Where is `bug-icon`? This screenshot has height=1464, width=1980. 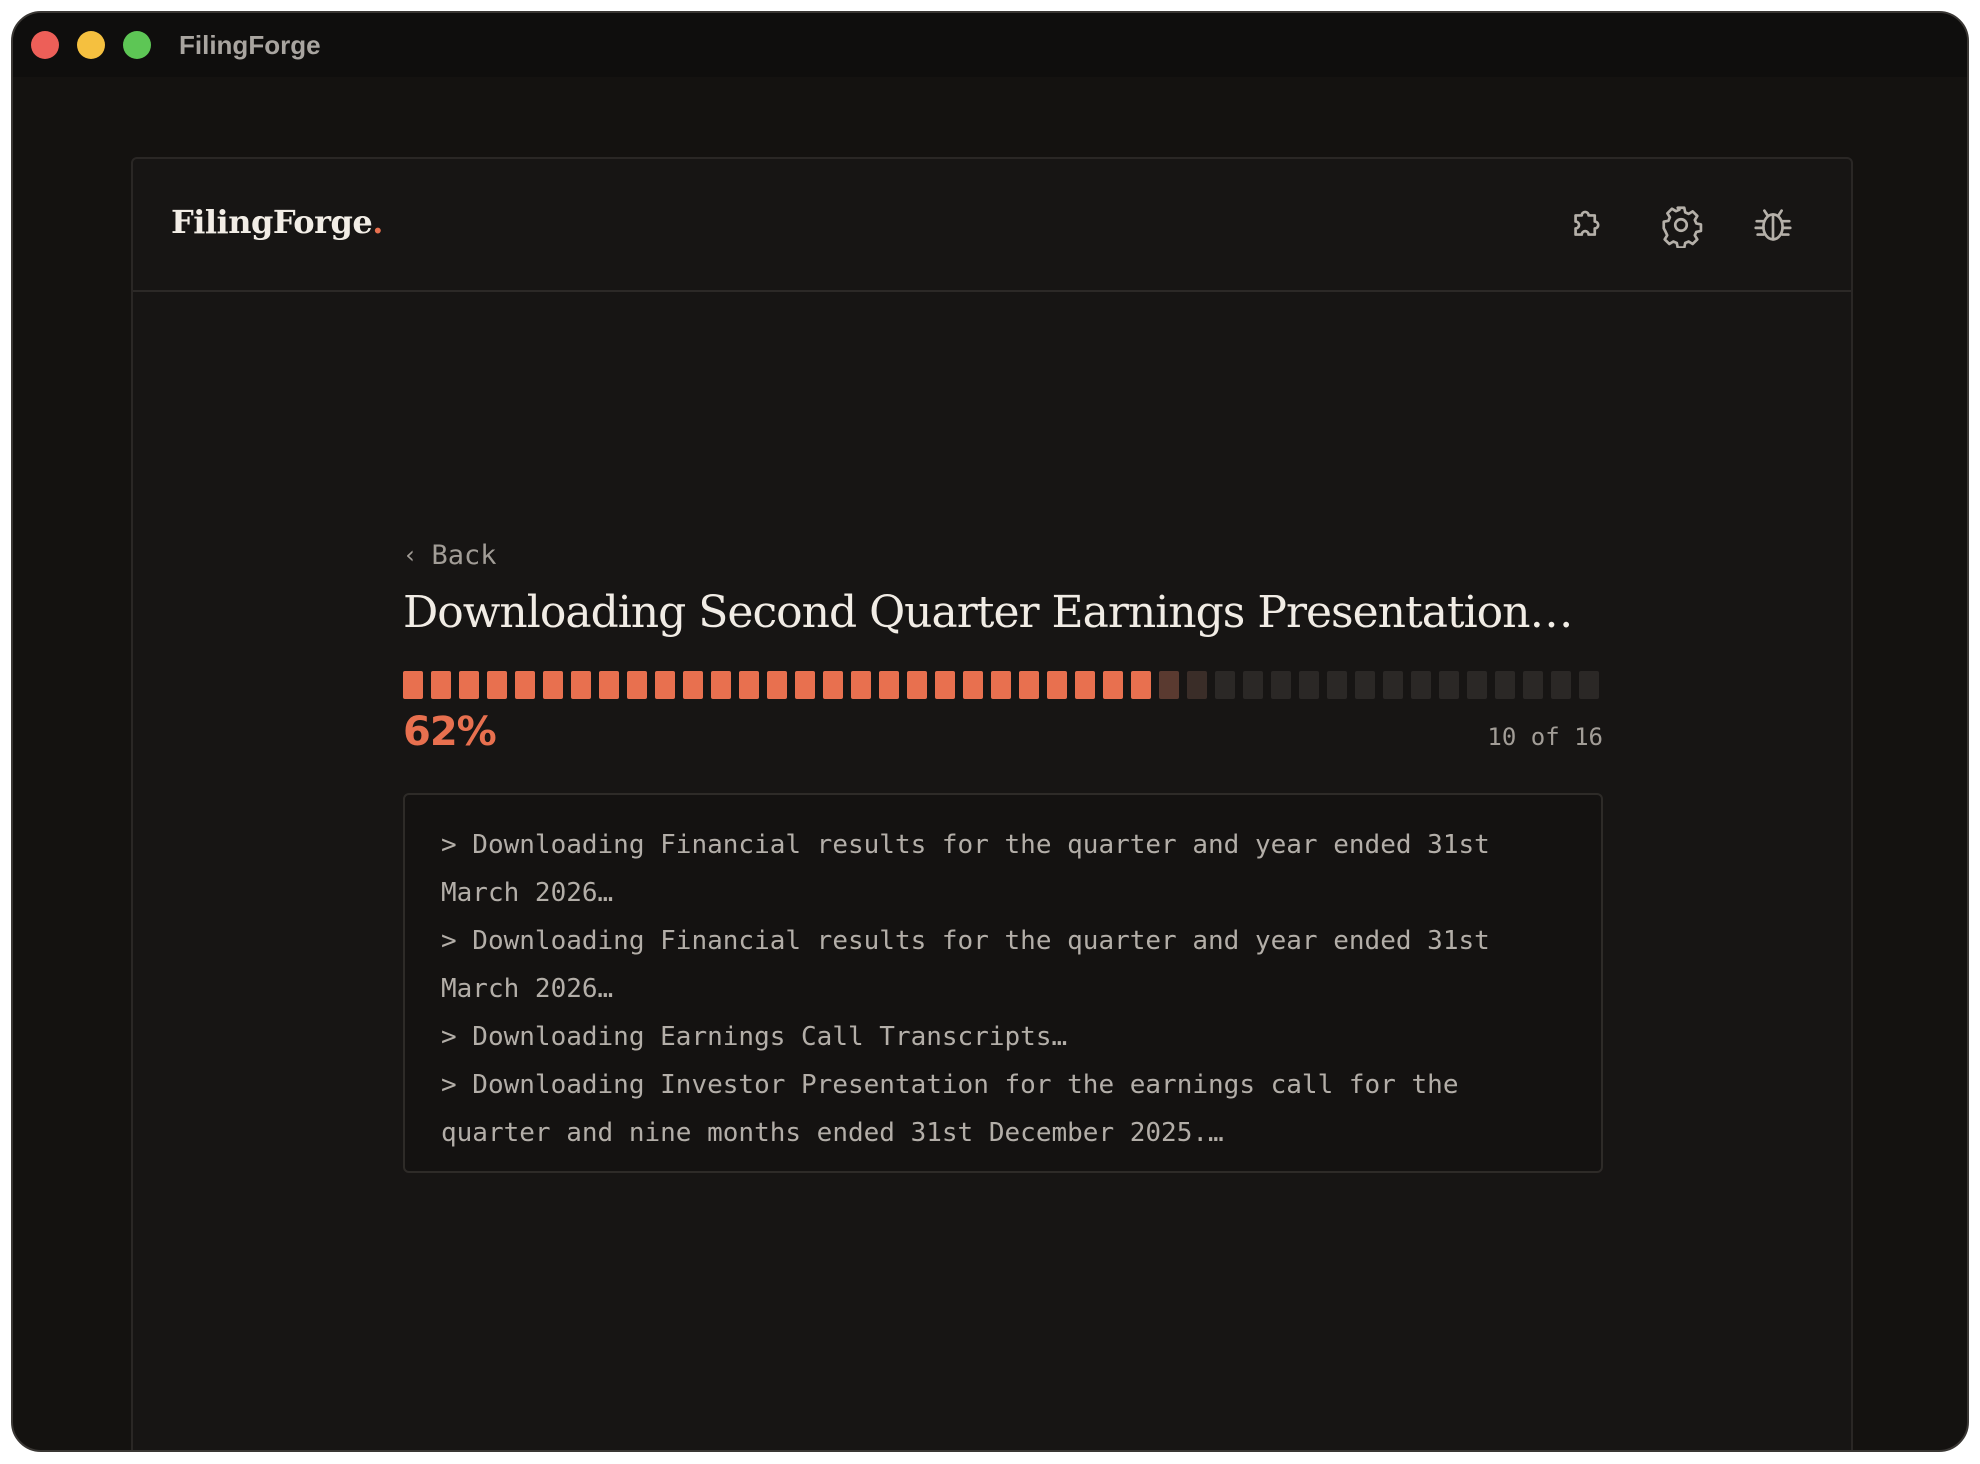 bug-icon is located at coordinates (1773, 225).